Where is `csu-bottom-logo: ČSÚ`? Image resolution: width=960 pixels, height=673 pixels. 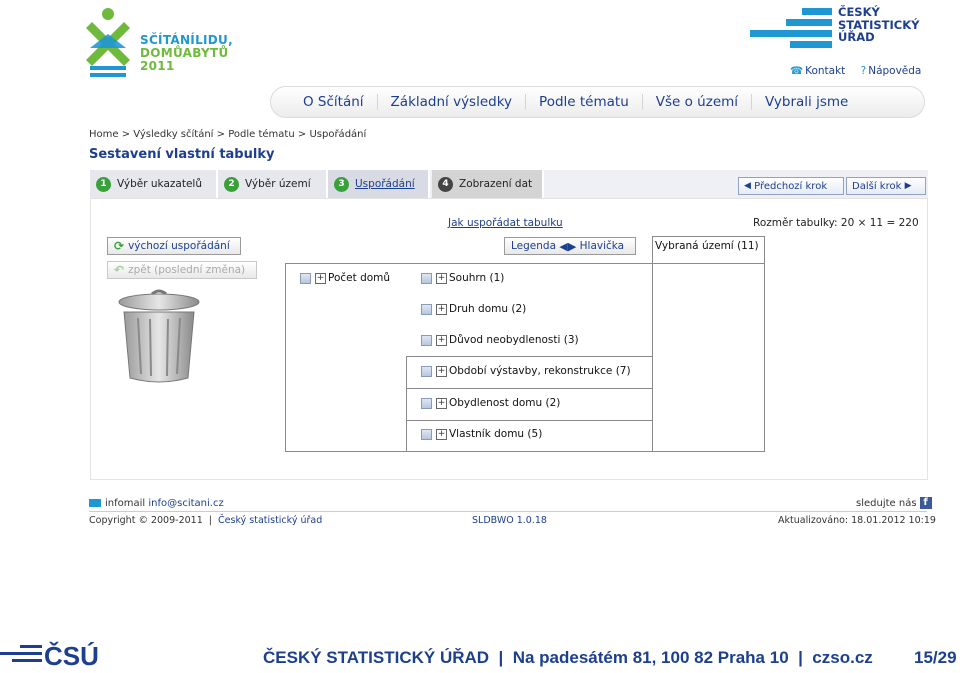 csu-bottom-logo: ČSÚ is located at coordinates (49, 655).